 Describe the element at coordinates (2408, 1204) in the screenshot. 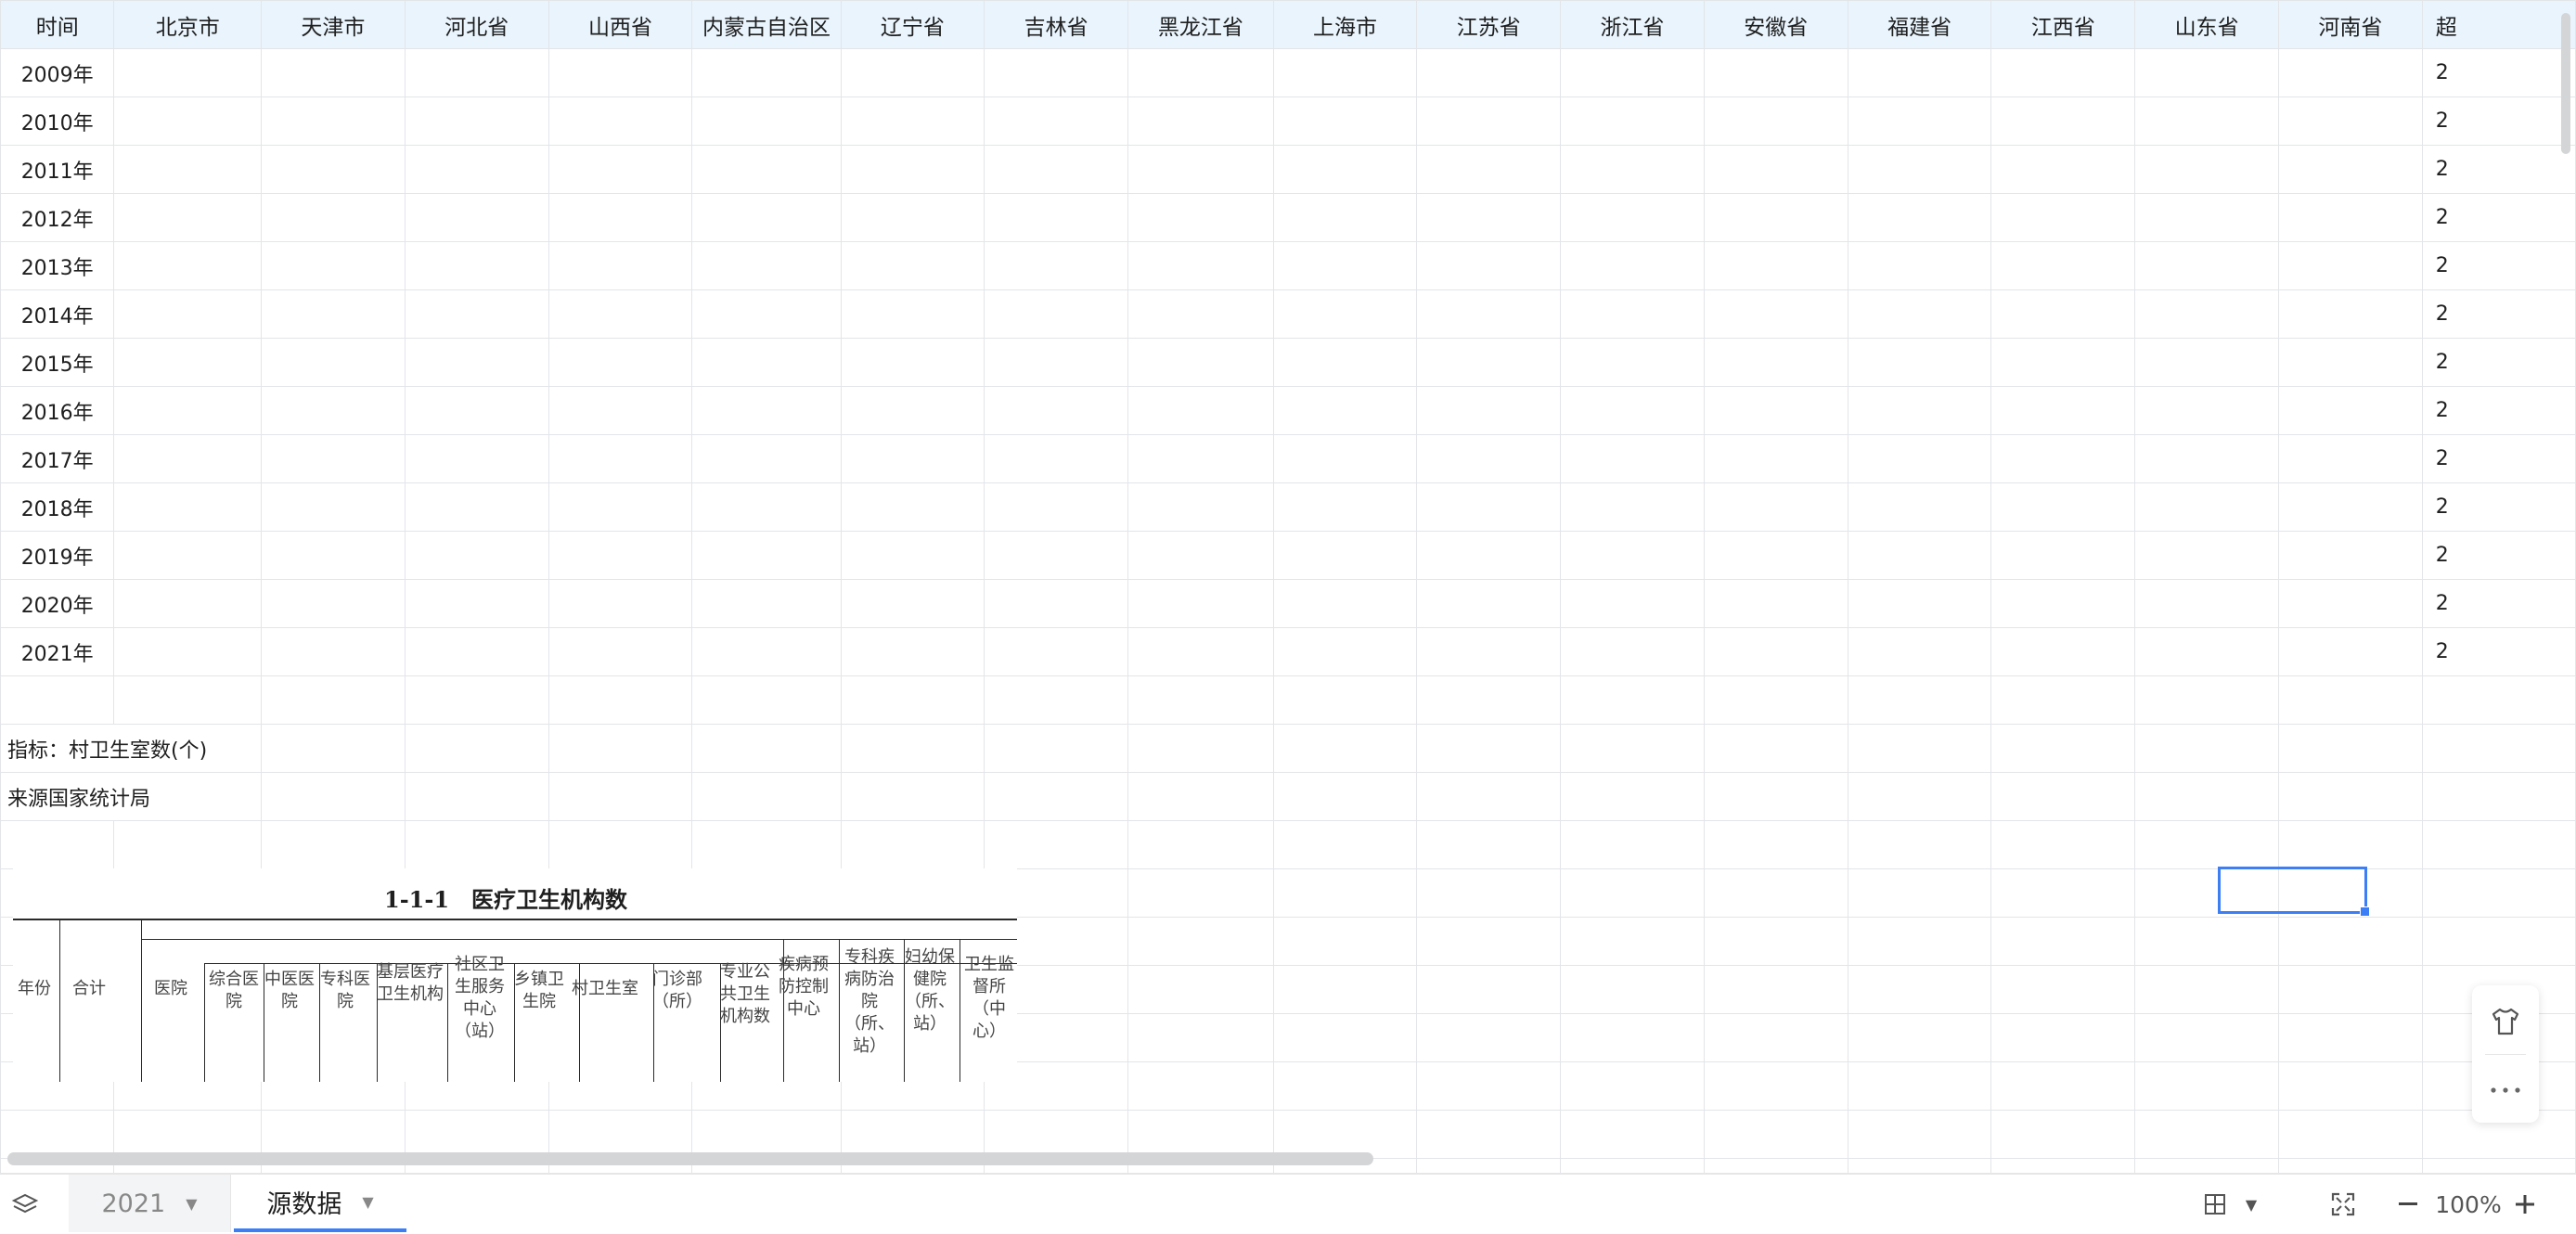

I see `zoom-out-icon` at that location.